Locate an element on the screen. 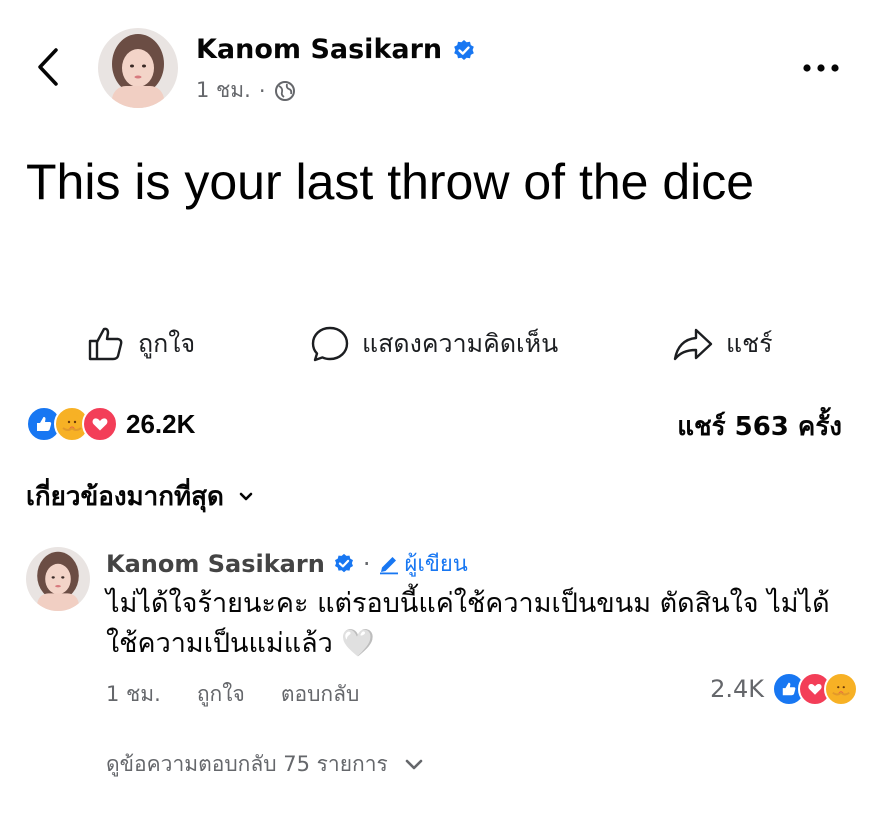  comment-meta: 1 ชม. ถูกใจ ตอบกลับ is located at coordinates (232, 694).